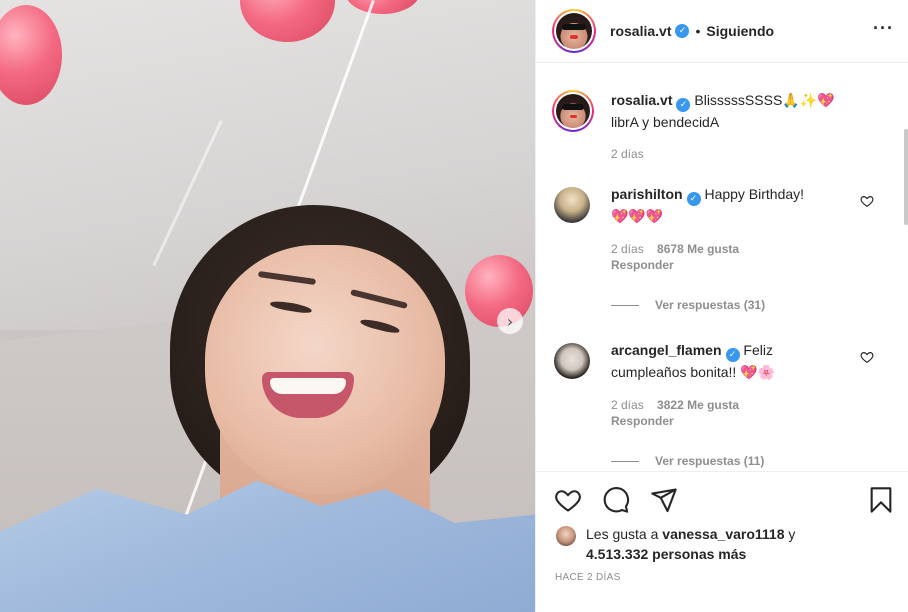  Describe the element at coordinates (883, 28) in the screenshot. I see `ellipsis-icon: ···` at that location.